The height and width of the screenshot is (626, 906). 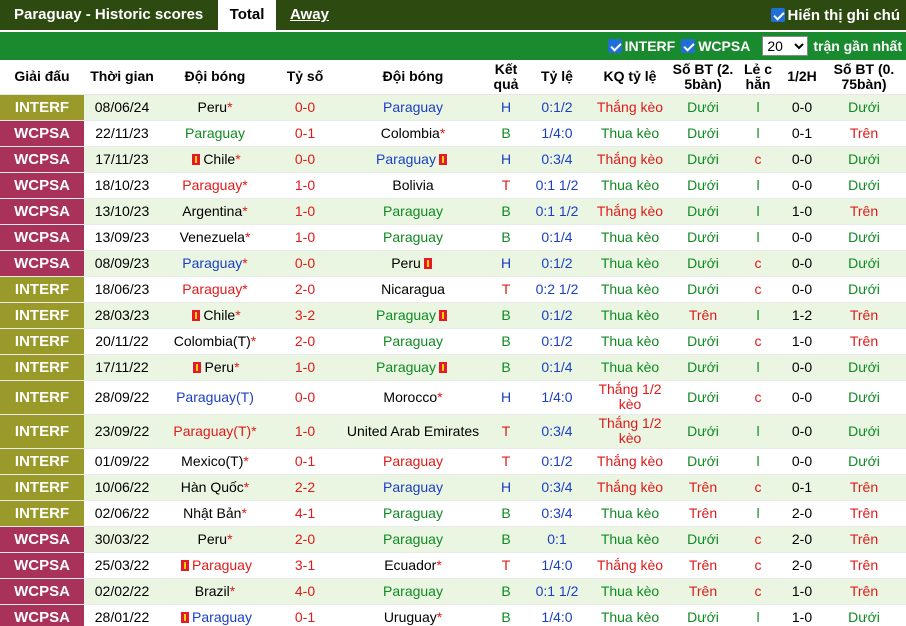 I want to click on show-notes-toggle: Hiển thị ghi chú, so click(x=835, y=15).